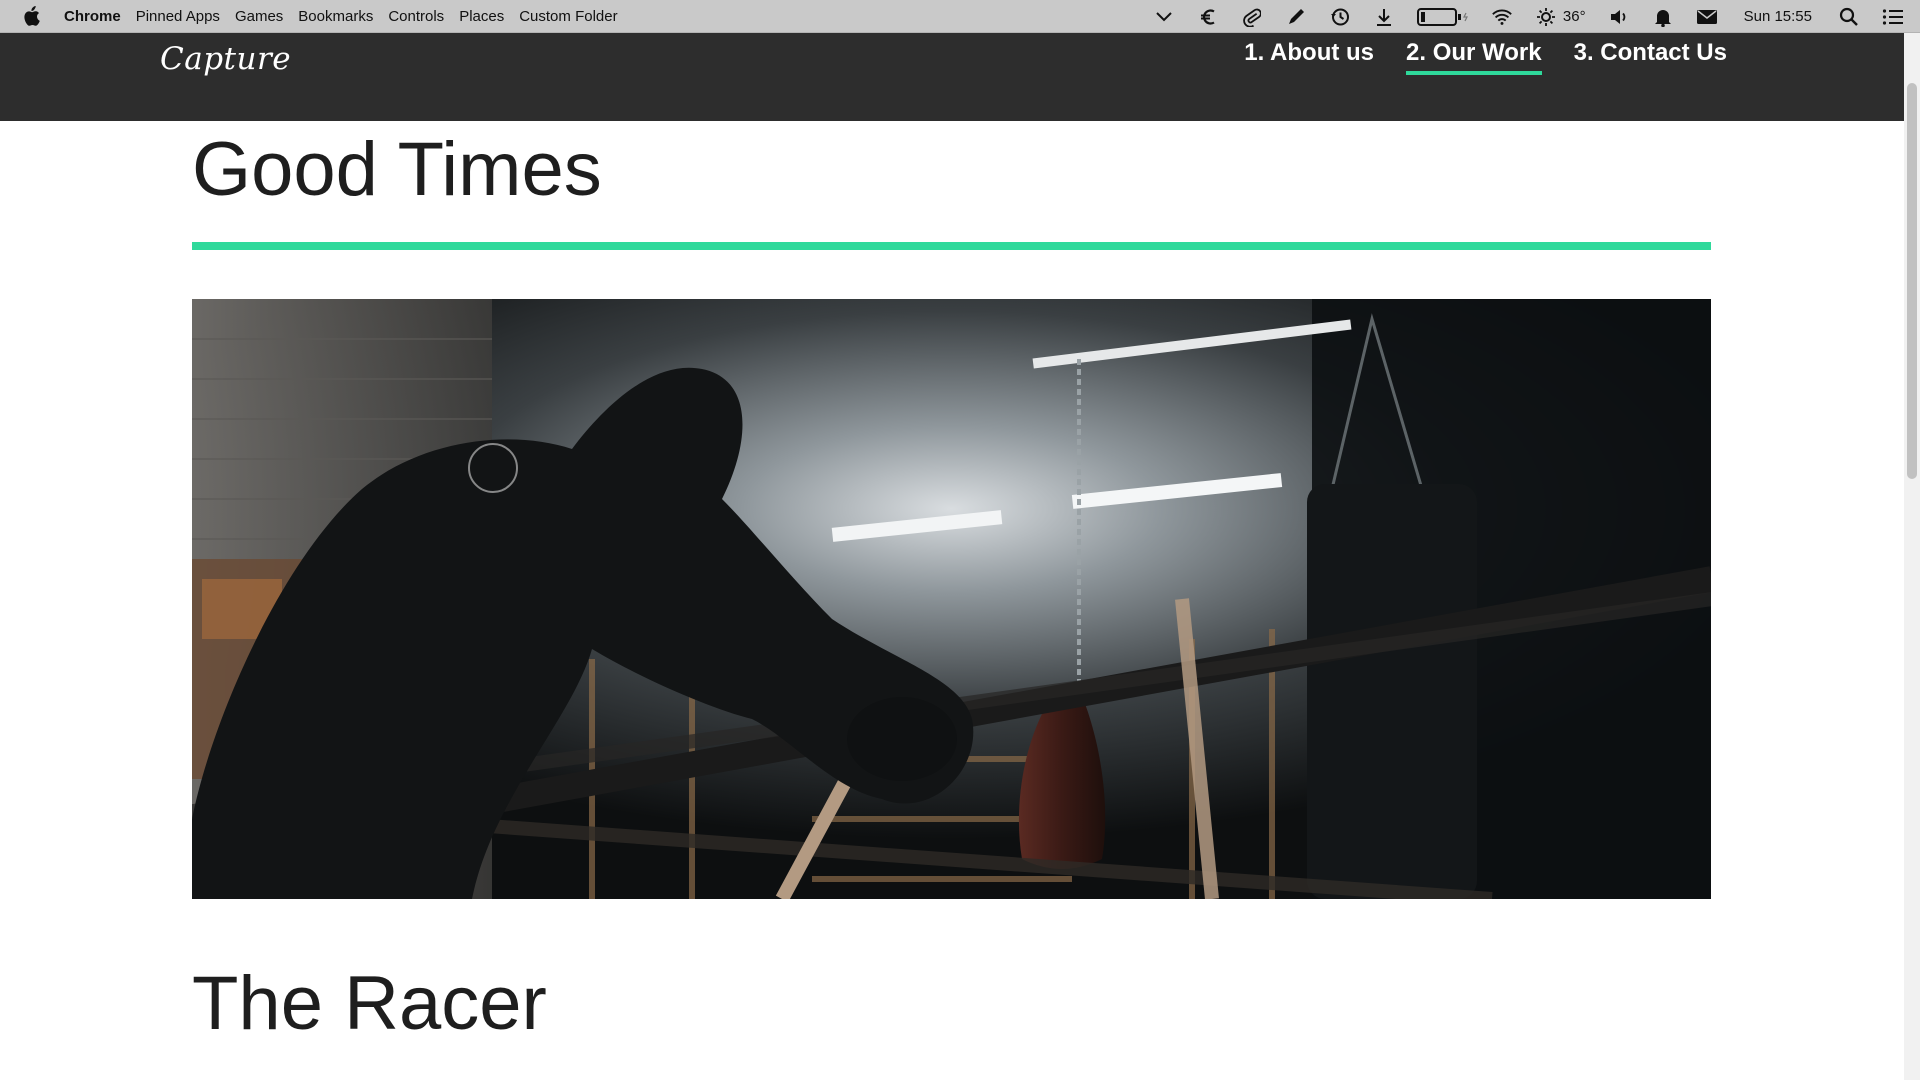  What do you see at coordinates (259, 16) in the screenshot?
I see `menu-games: Games` at bounding box center [259, 16].